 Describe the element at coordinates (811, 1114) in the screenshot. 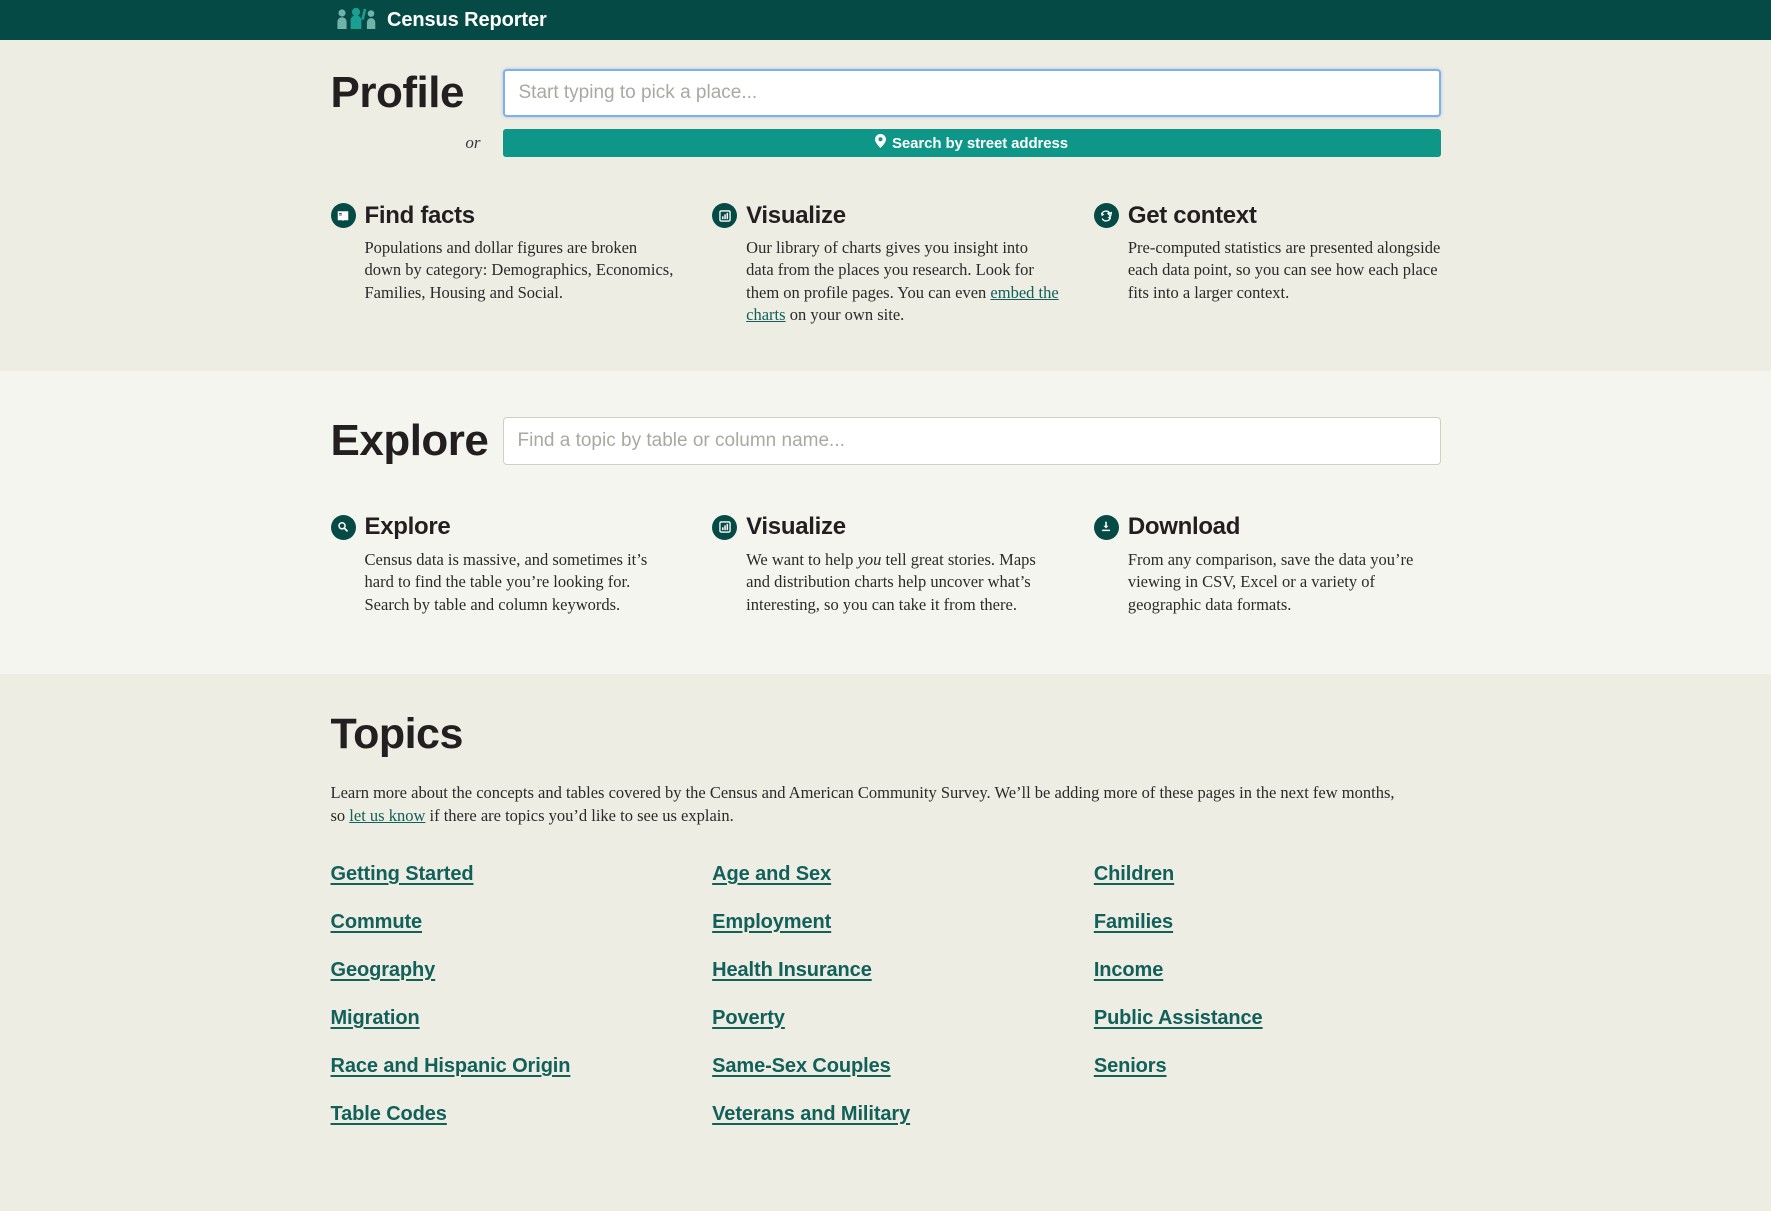

I see `topic-link-veterans-and-military: Veterans and Military` at that location.